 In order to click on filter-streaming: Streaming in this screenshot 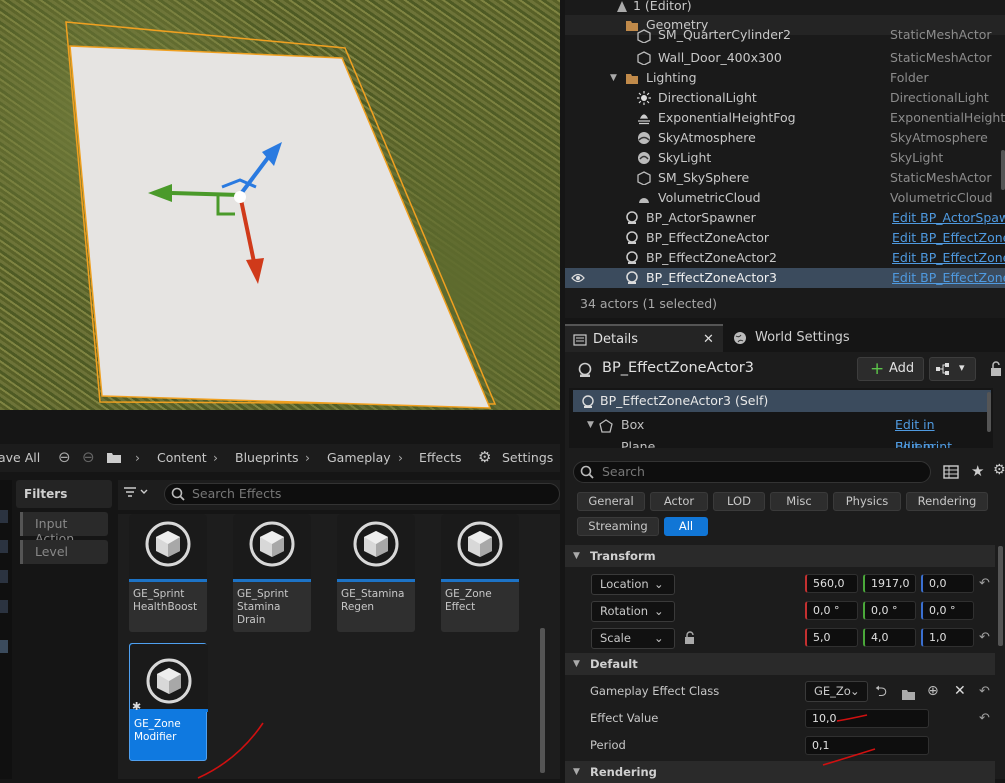, I will do `click(618, 526)`.